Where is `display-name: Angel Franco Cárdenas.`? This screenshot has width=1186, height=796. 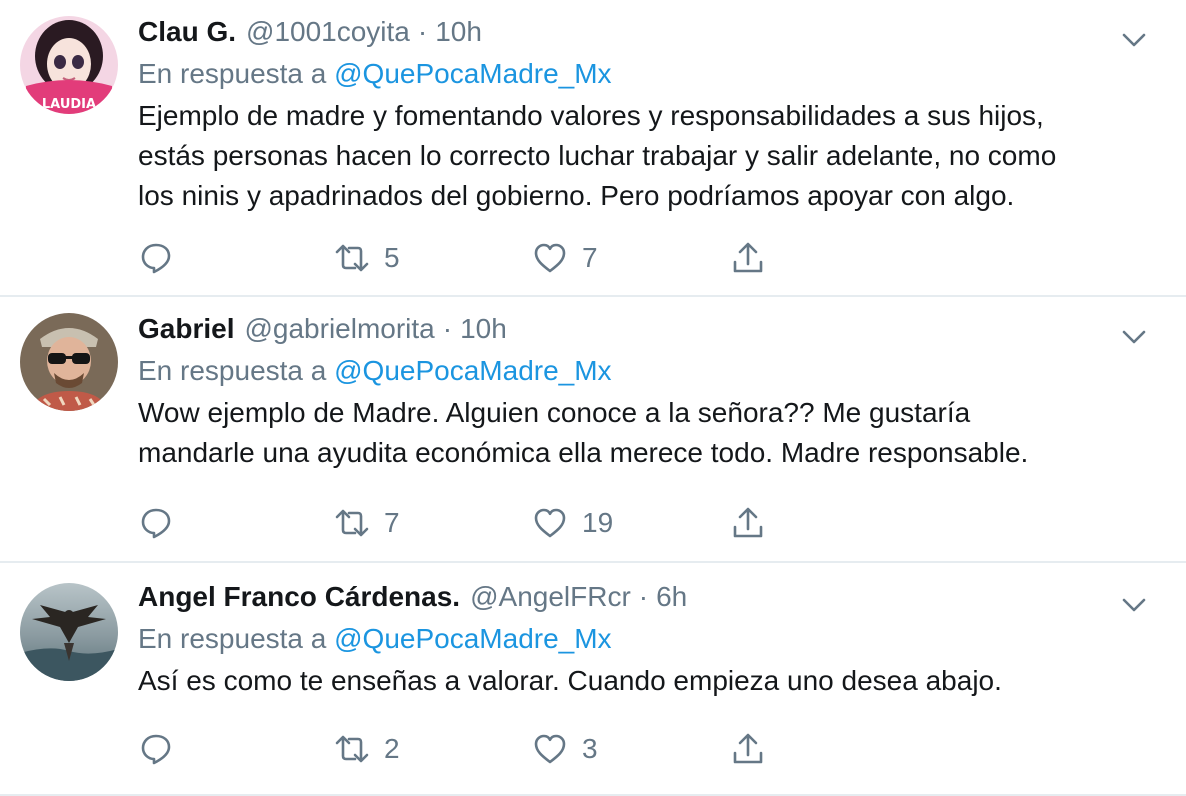
display-name: Angel Franco Cárdenas. is located at coordinates (299, 597).